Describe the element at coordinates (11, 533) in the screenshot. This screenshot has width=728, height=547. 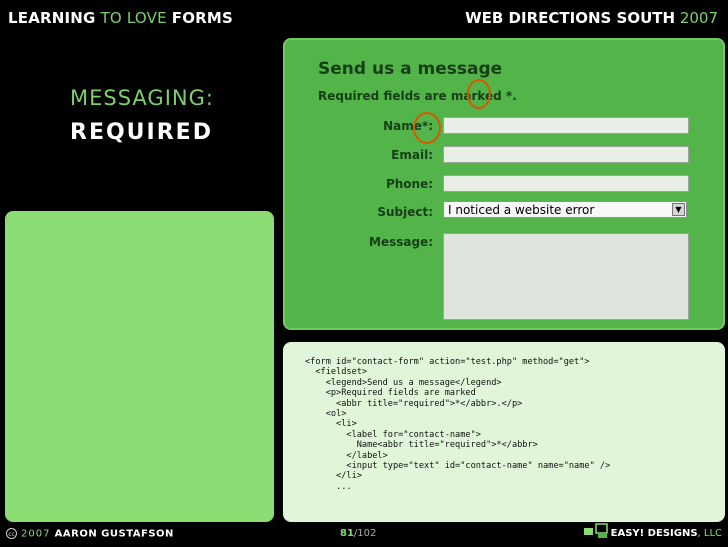
I see `creative-commons-icon: cc` at that location.